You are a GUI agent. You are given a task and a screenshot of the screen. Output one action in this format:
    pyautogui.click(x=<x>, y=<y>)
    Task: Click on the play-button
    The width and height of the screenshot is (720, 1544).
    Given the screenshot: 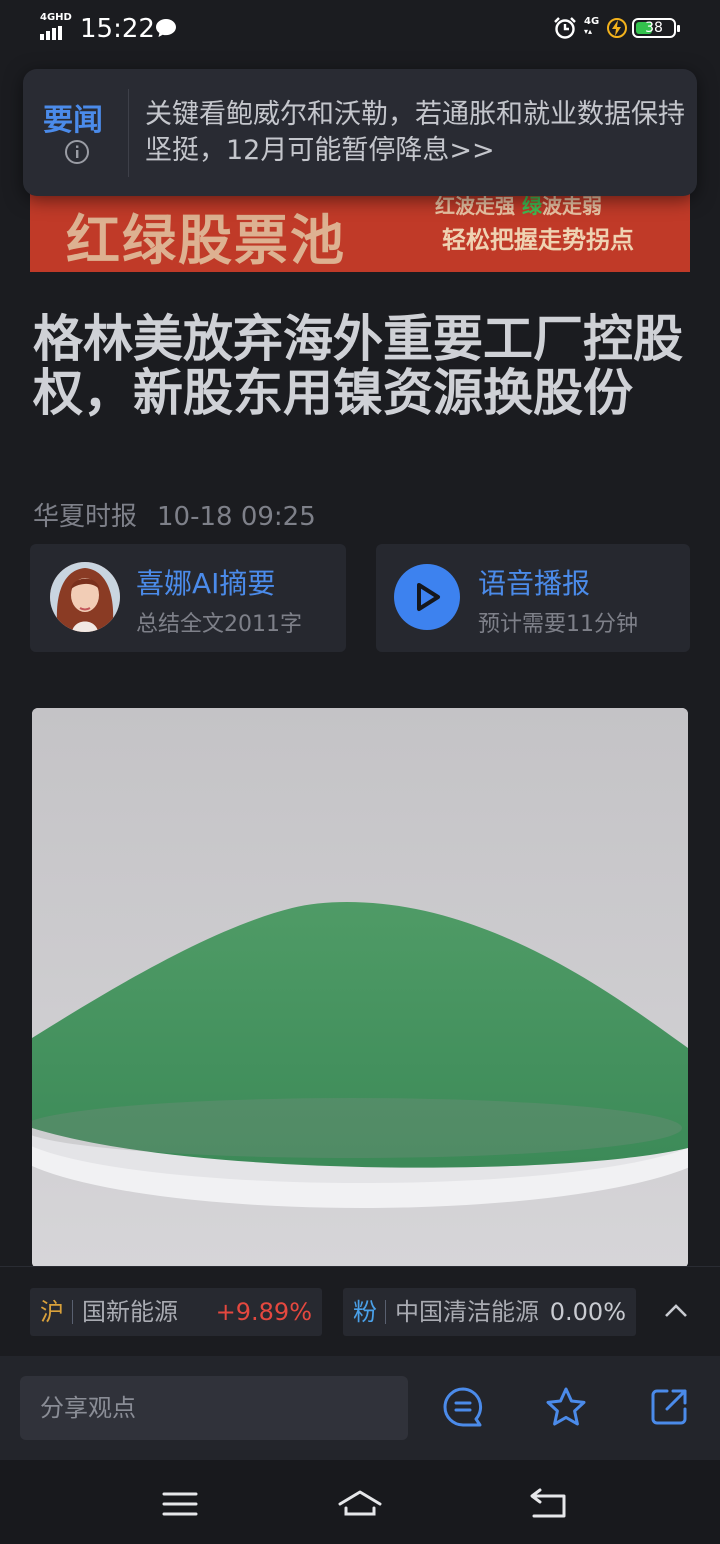 What is the action you would take?
    pyautogui.click(x=427, y=597)
    